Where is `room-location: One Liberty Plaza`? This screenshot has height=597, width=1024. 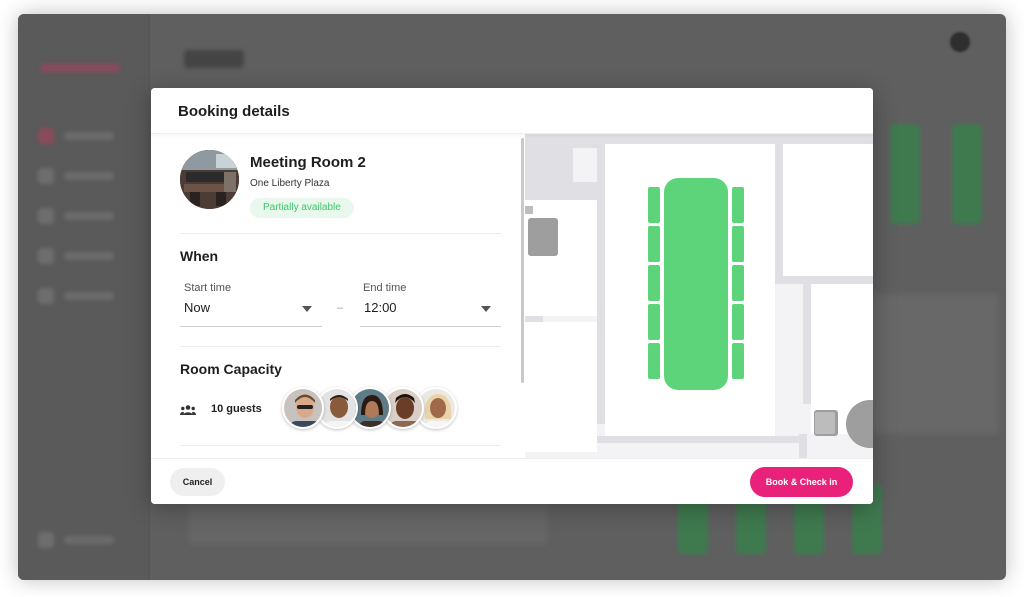
room-location: One Liberty Plaza is located at coordinates (290, 183).